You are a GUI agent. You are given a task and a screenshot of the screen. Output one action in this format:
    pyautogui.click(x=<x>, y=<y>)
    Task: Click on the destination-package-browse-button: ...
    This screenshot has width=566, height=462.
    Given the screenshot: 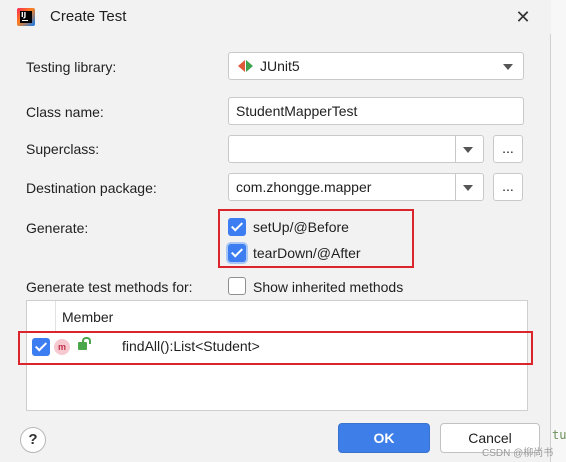 What is the action you would take?
    pyautogui.click(x=508, y=187)
    